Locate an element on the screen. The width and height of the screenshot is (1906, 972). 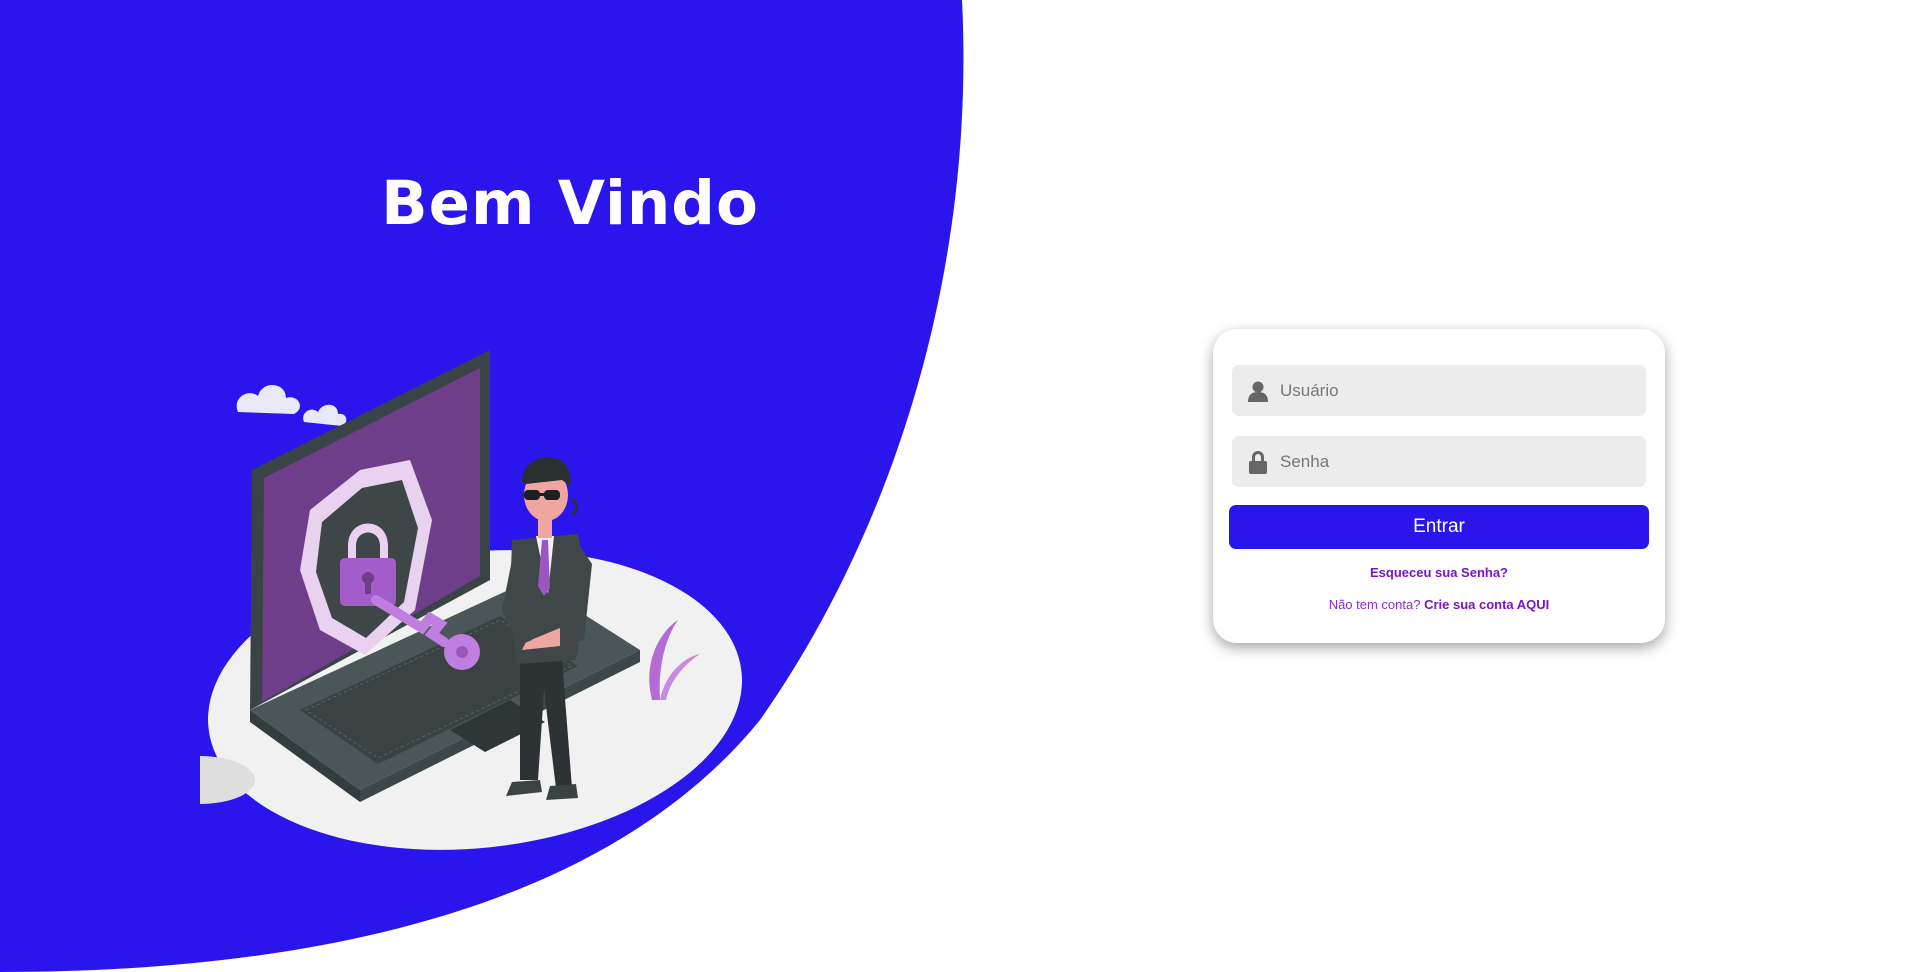
signup-row: Não tem conta? Crie sua conta AQUI is located at coordinates (1439, 604).